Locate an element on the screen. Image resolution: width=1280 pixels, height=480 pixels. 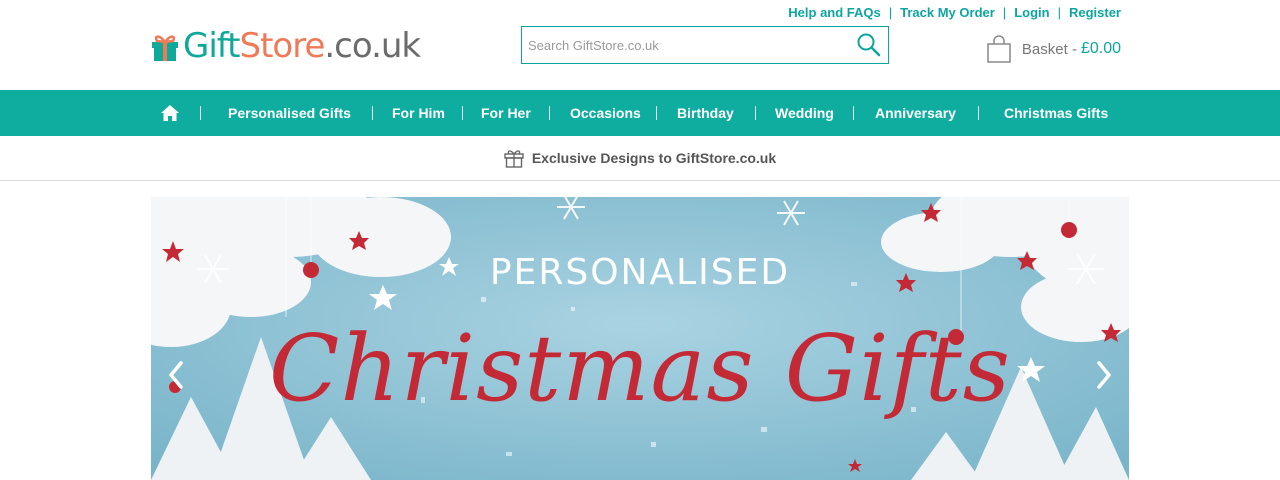
nav-item-anniversary: Anniversary is located at coordinates (915, 113).